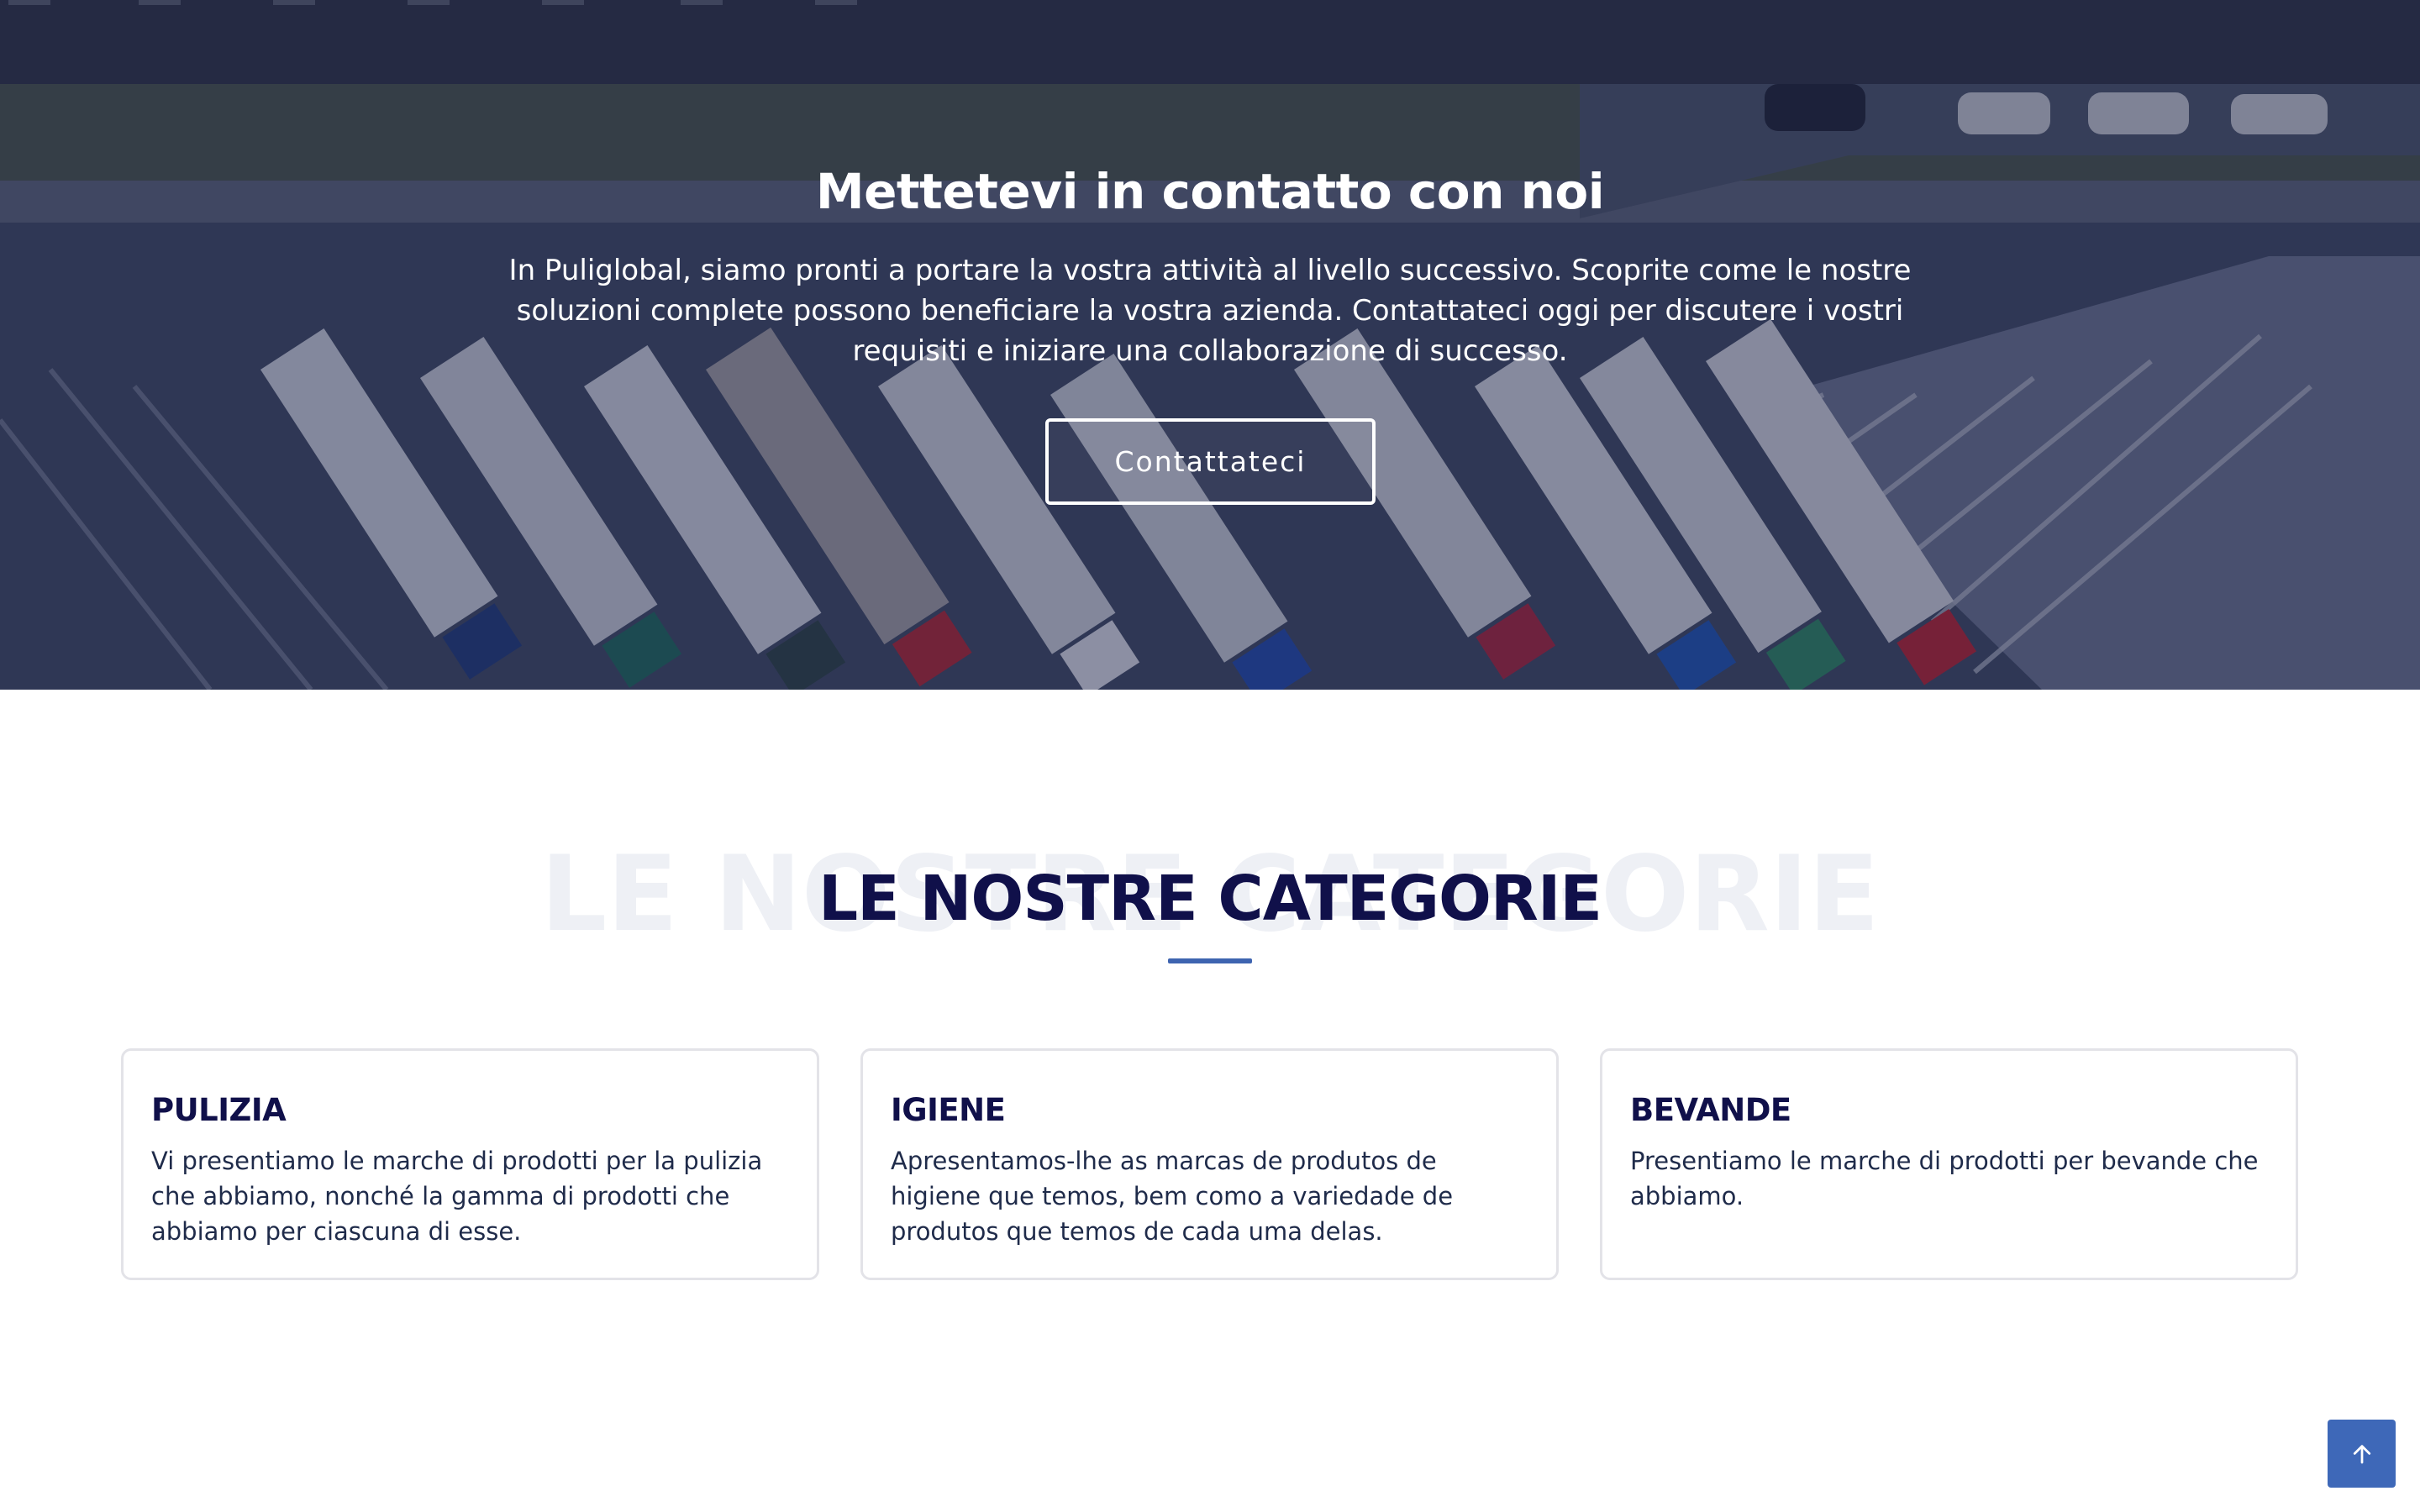 Image resolution: width=2420 pixels, height=1512 pixels. I want to click on contact-button: Contattateci, so click(1210, 461).